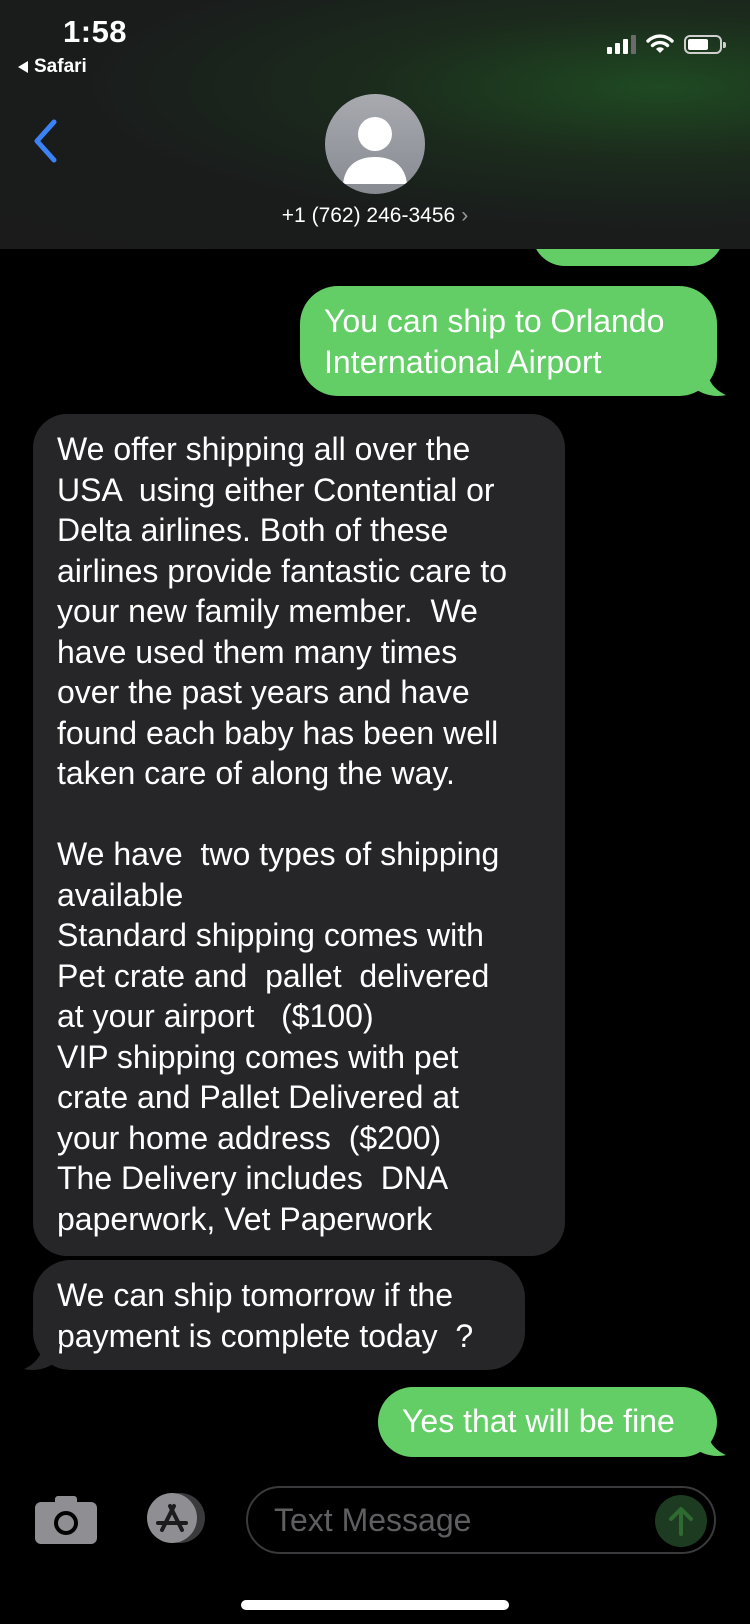 Image resolution: width=750 pixels, height=1624 pixels. Describe the element at coordinates (176, 1518) in the screenshot. I see `app-store-icon` at that location.